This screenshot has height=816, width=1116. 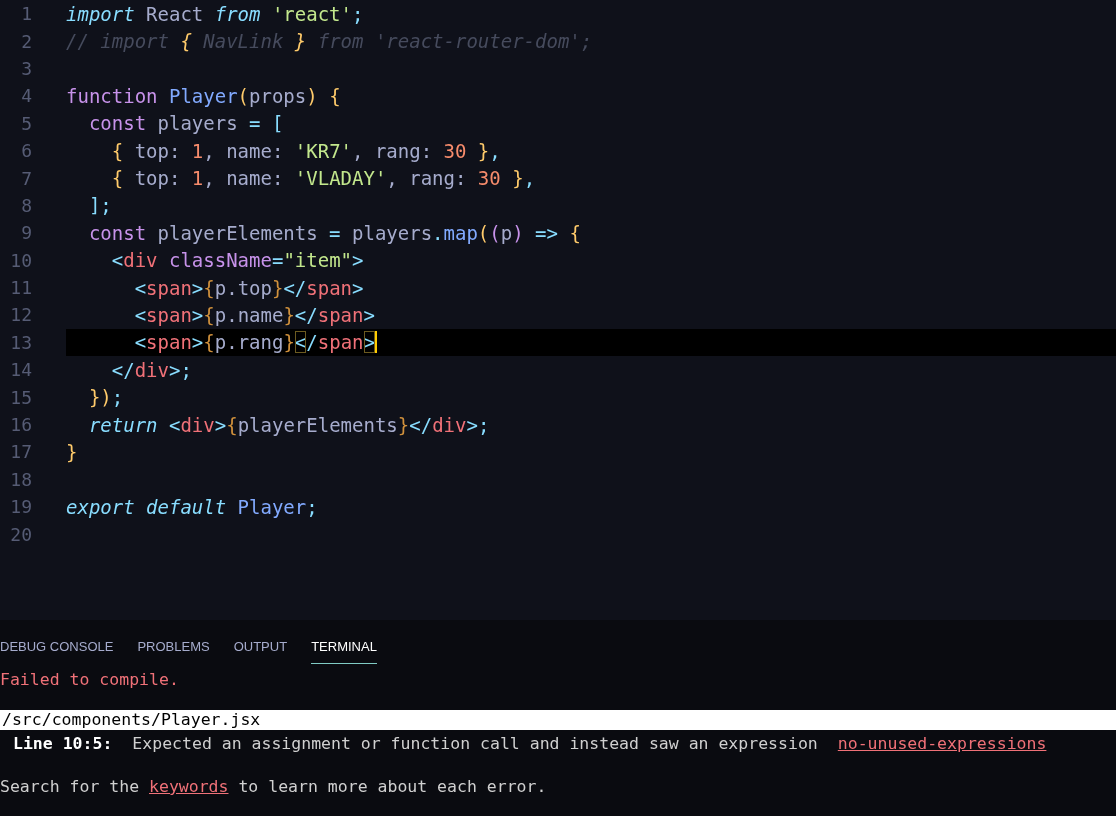 What do you see at coordinates (26, 96) in the screenshot?
I see `line-number: 4` at bounding box center [26, 96].